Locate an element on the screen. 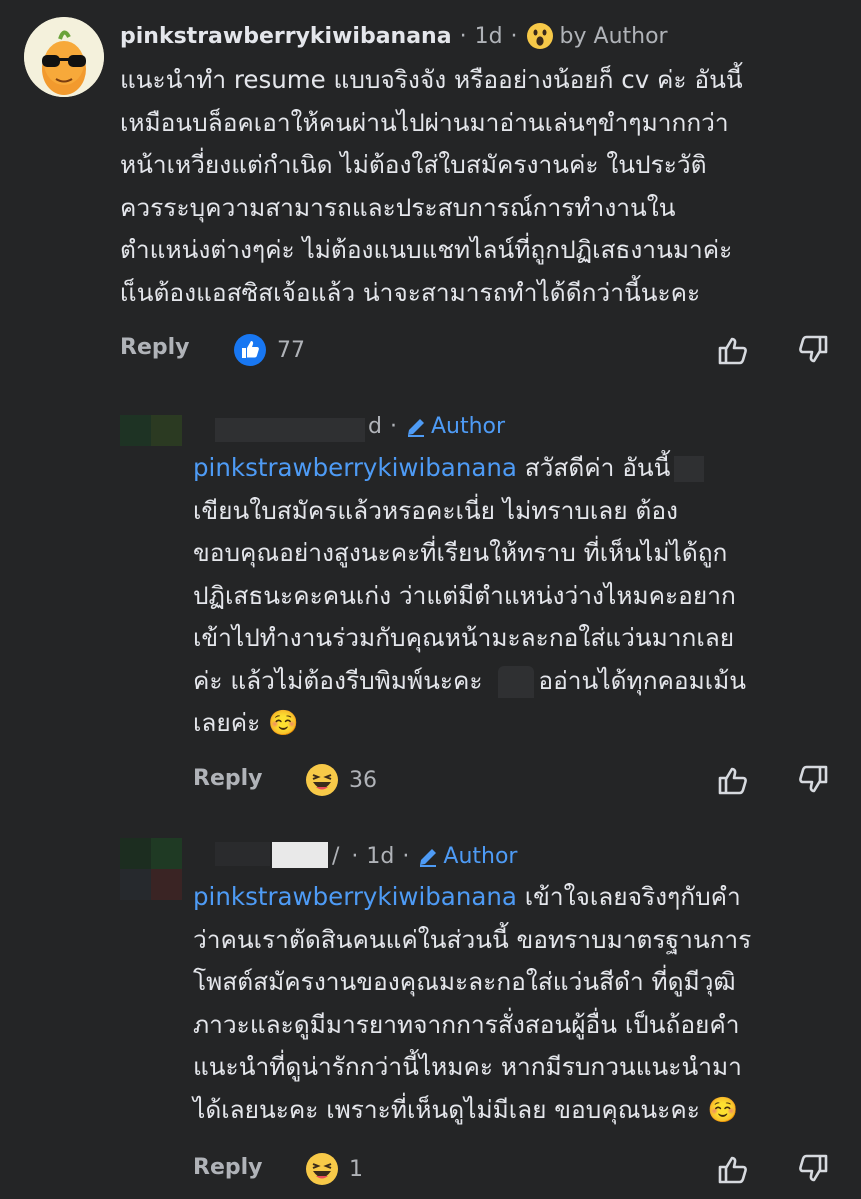 Image resolution: width=861 pixels, height=1199 pixels. papaya-sunglasses-avatar-icon is located at coordinates (64, 57).